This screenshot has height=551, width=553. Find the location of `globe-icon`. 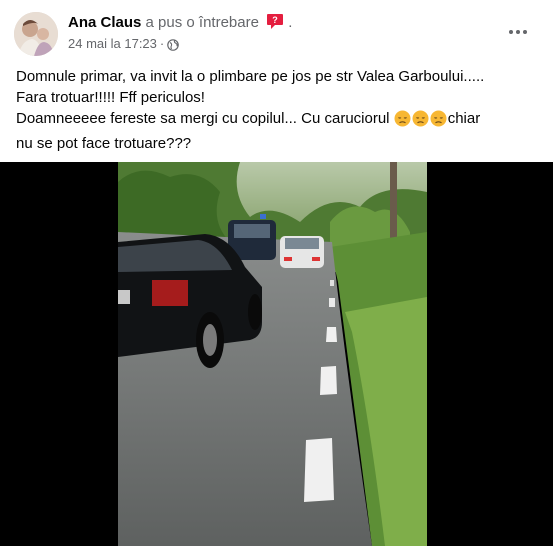

globe-icon is located at coordinates (173, 46).